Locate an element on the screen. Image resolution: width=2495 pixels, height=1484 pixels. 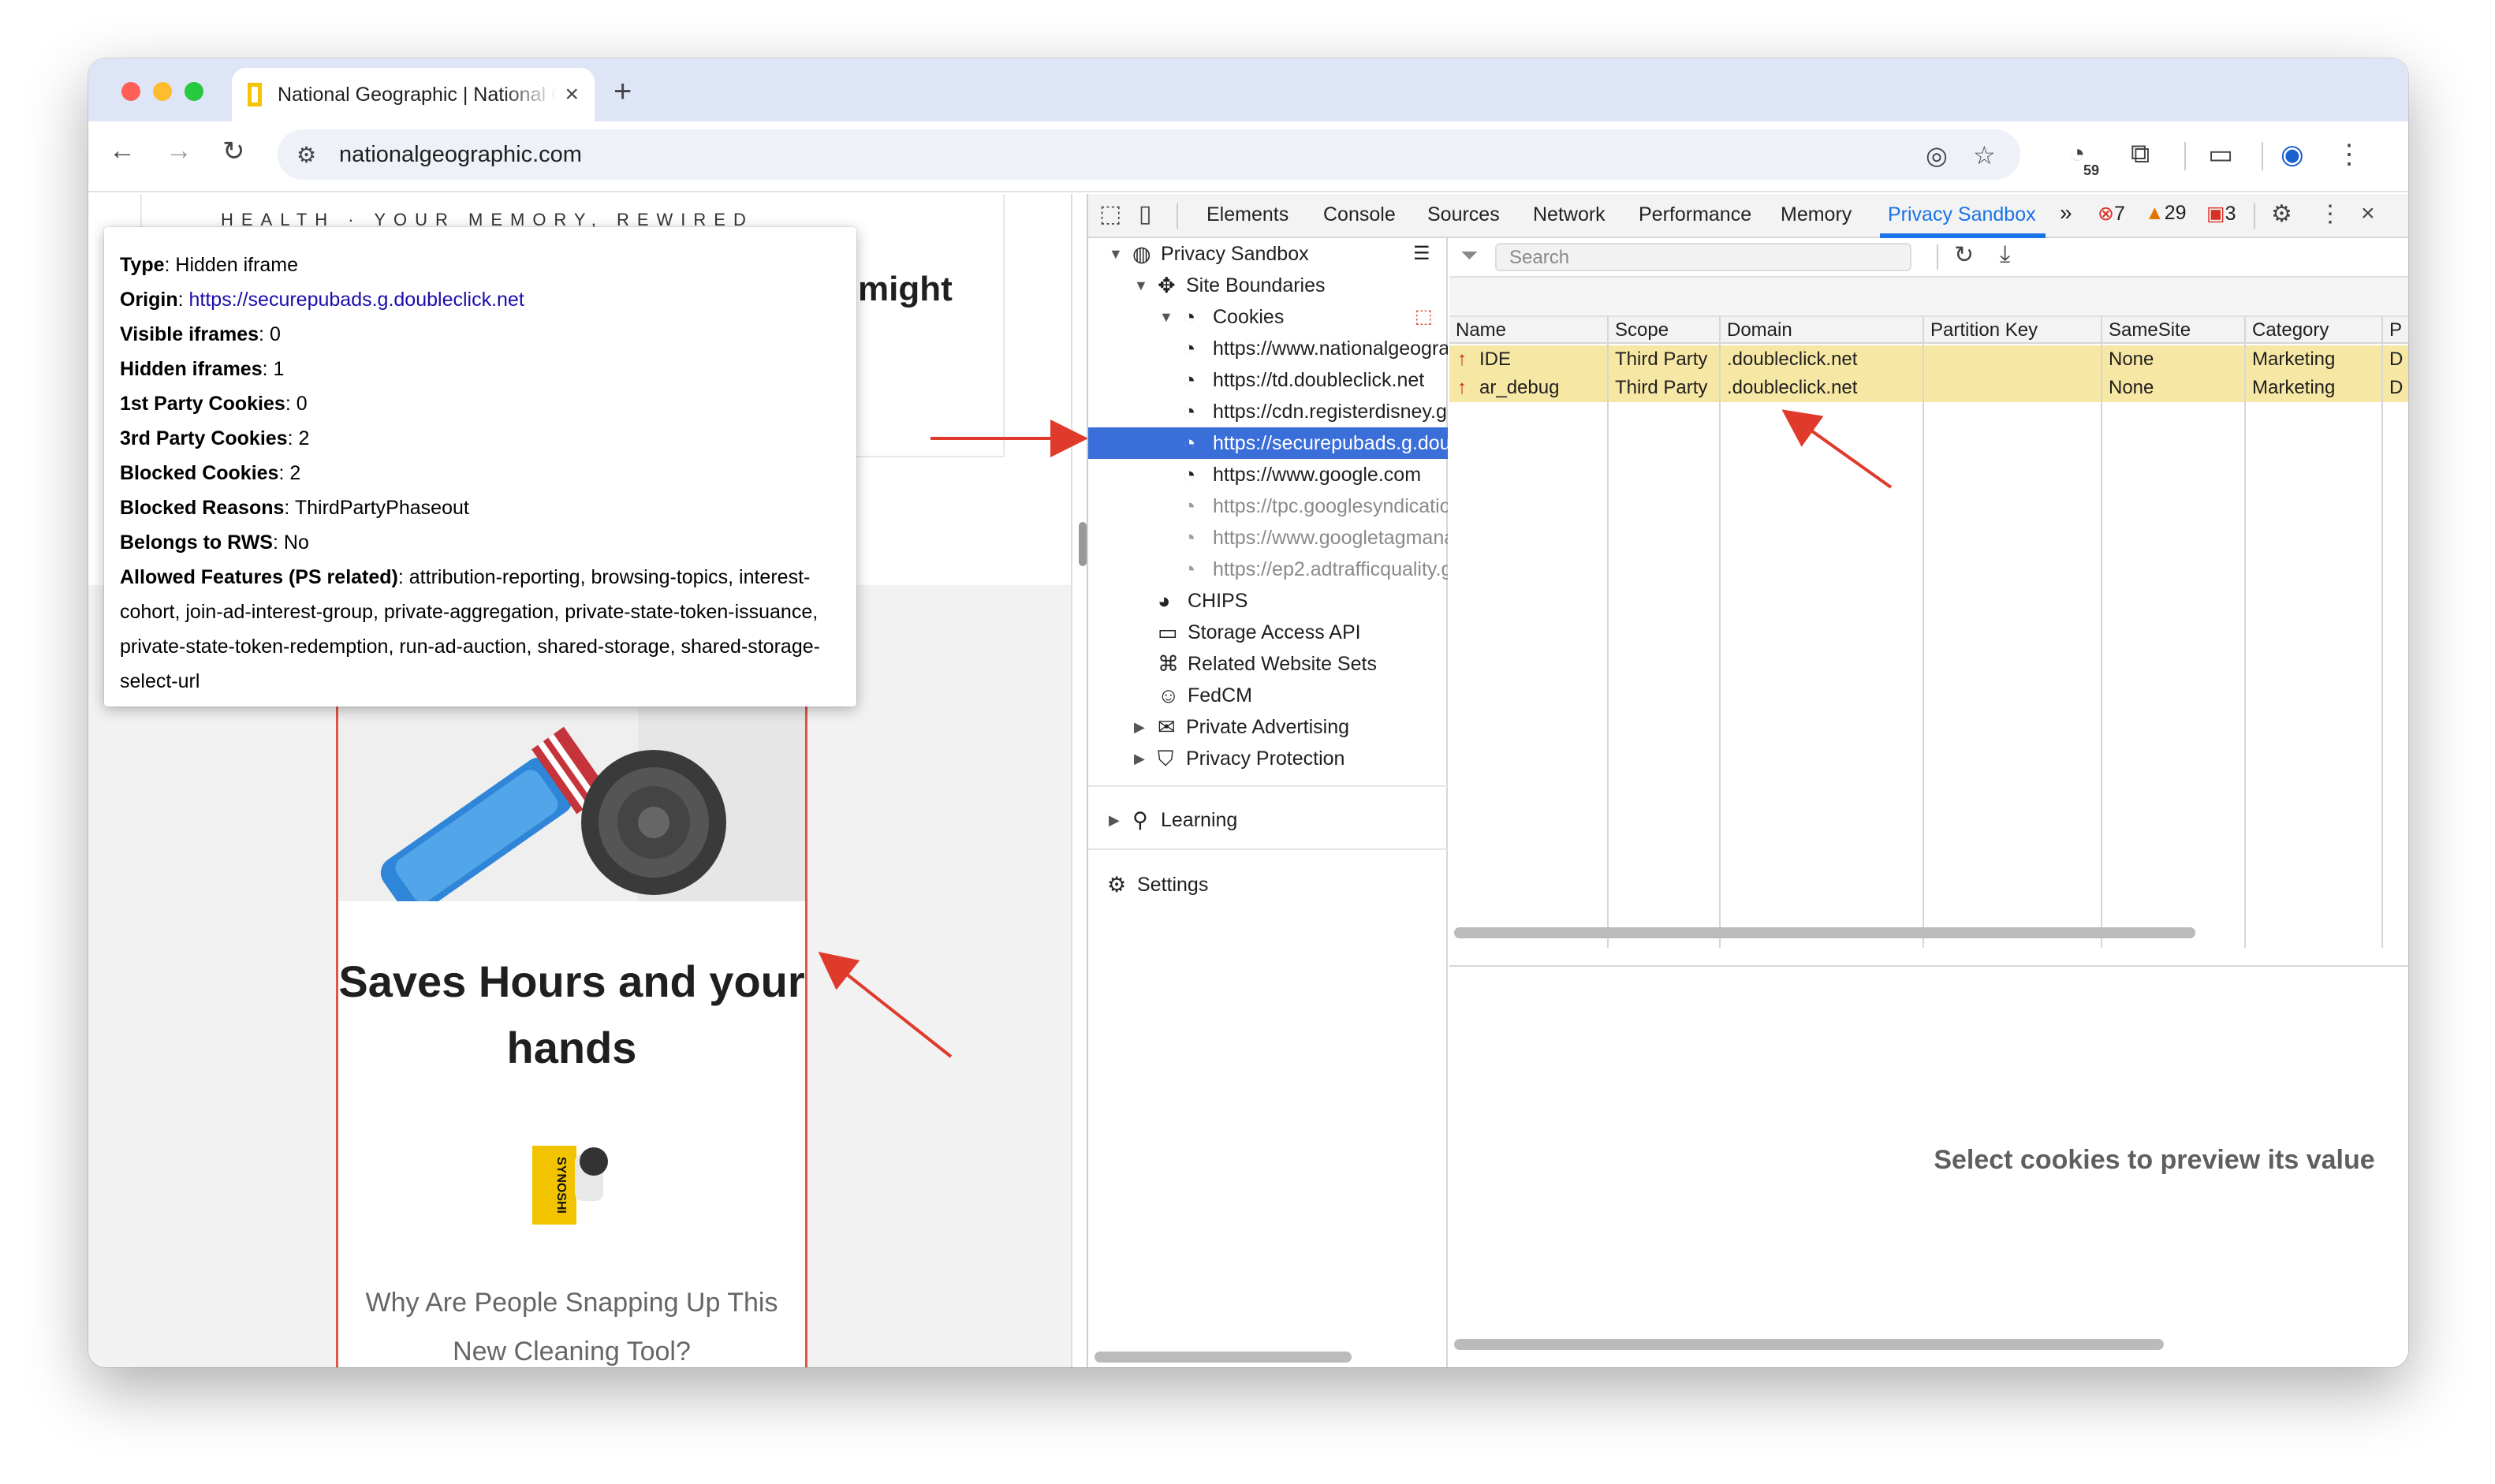
tab-console: Console is located at coordinates (1359, 214).